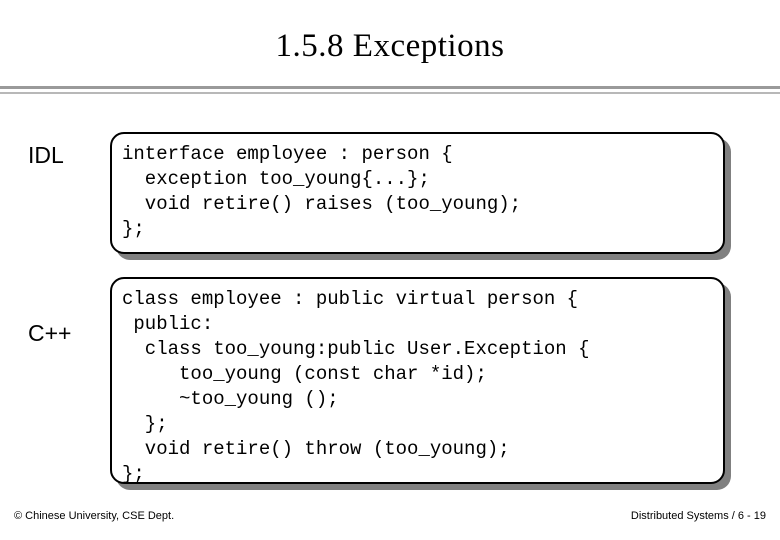 The image size is (780, 540). Describe the element at coordinates (50, 333) in the screenshot. I see `row-label-cpp: C++` at that location.